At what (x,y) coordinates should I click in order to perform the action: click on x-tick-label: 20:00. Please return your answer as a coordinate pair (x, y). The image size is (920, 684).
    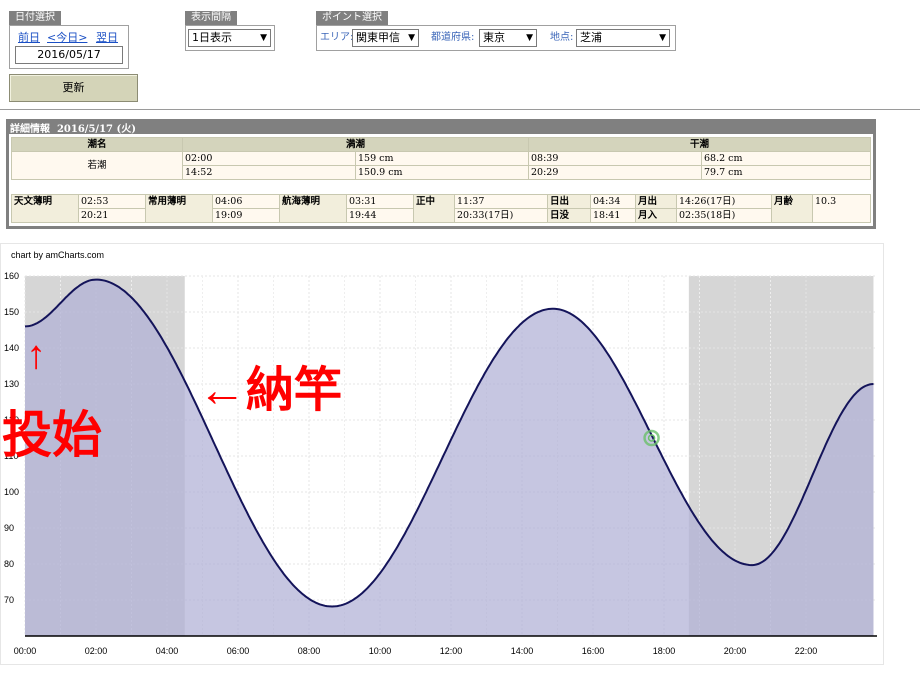
    Looking at the image, I should click on (735, 651).